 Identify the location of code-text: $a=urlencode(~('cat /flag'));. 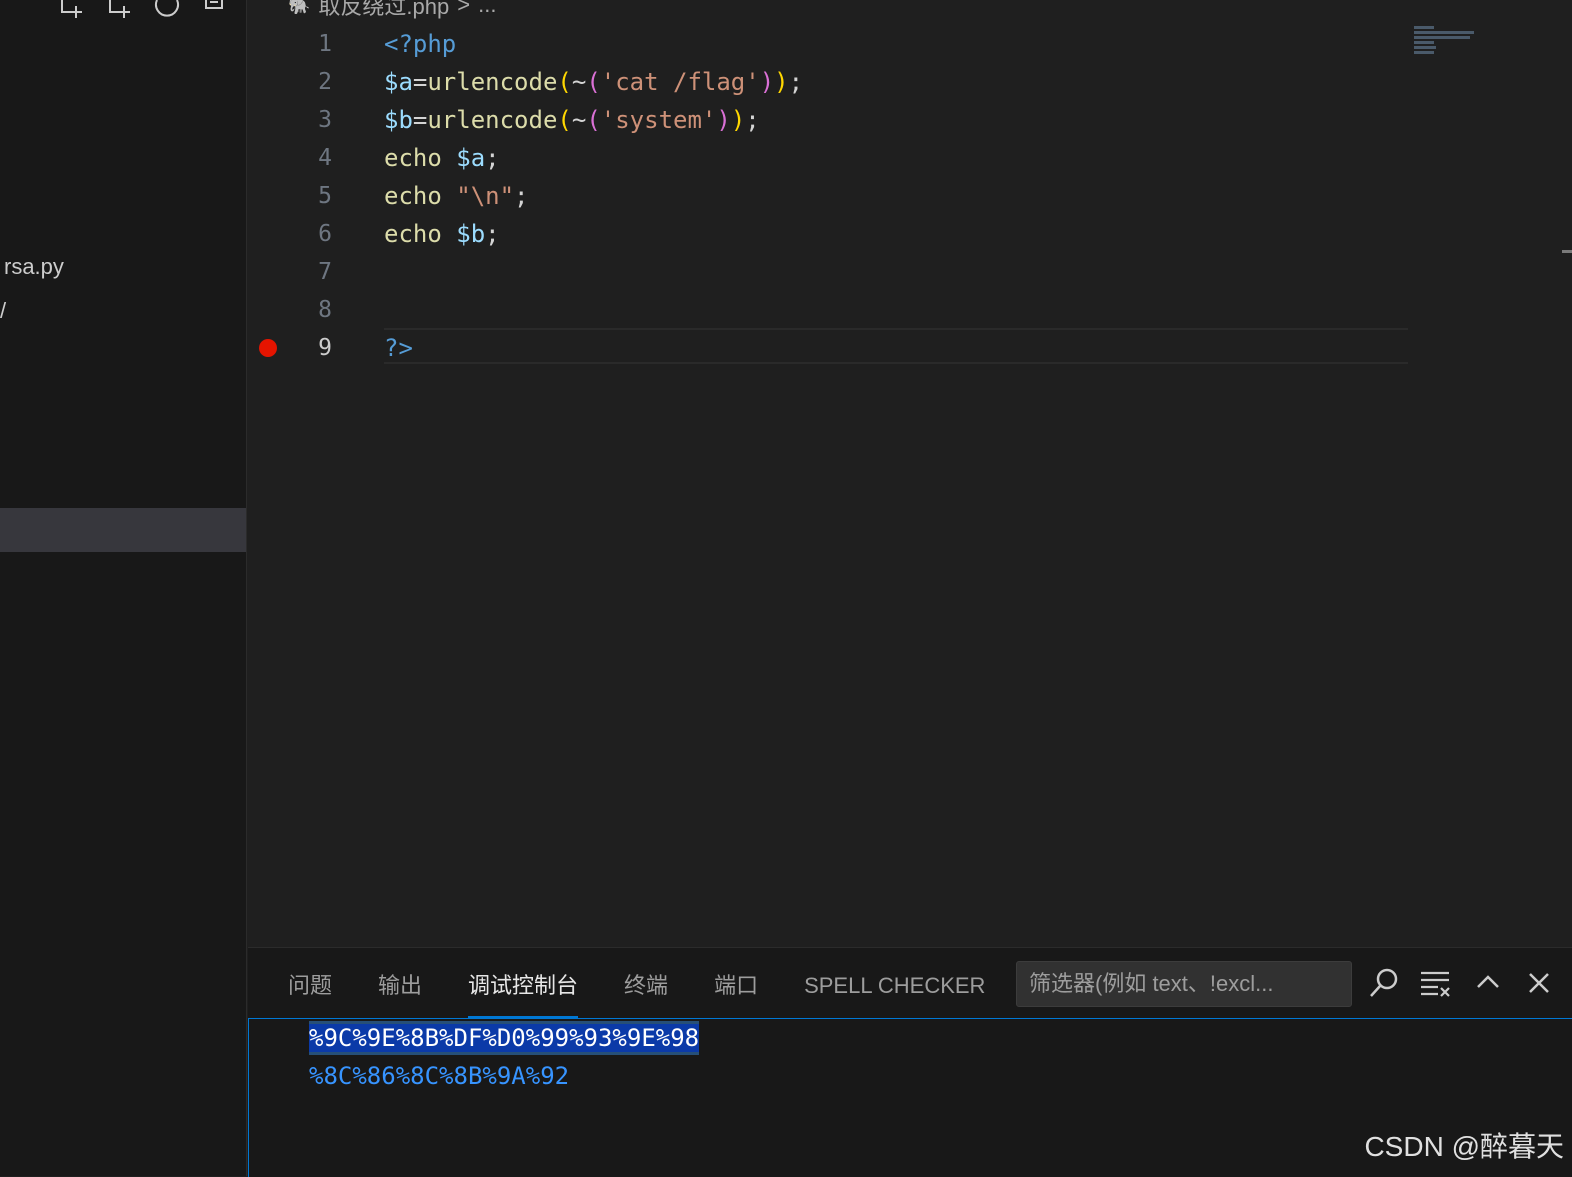
(593, 82).